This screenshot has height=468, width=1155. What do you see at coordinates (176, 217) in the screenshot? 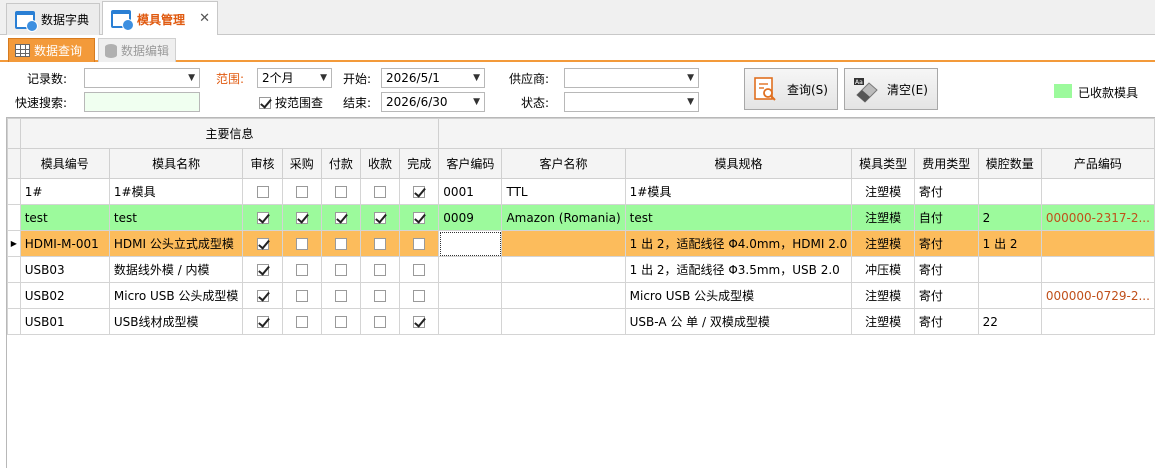
I see `mold-name-cell: test` at bounding box center [176, 217].